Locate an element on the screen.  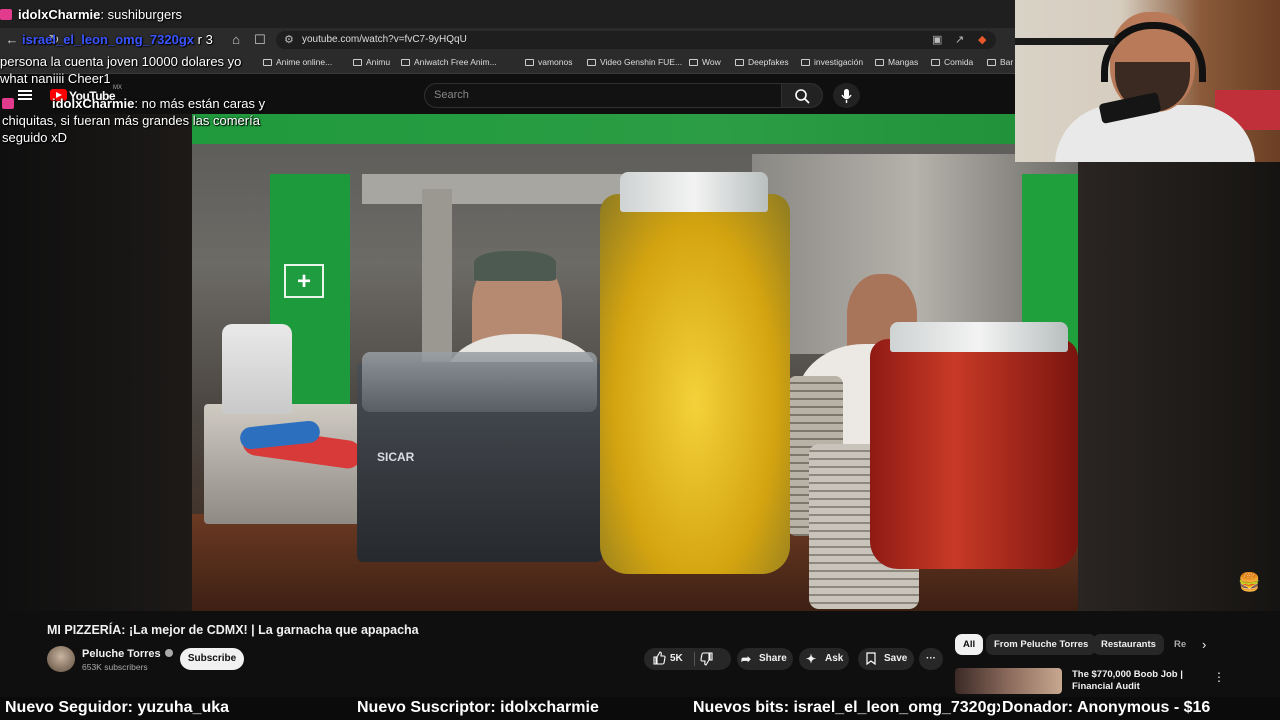
bookmark-item: Wow is located at coordinates (705, 62).